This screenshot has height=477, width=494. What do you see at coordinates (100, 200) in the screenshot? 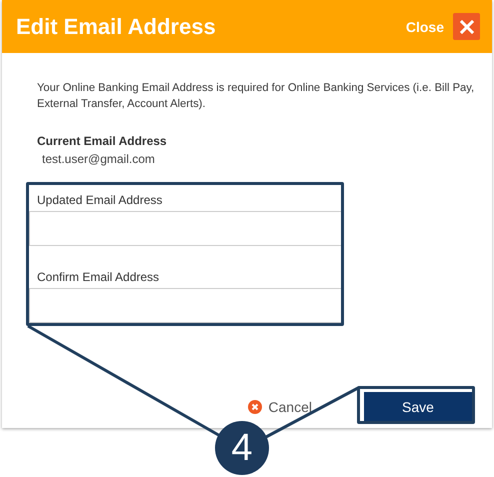
I see `field-label: Updated Email Address` at bounding box center [100, 200].